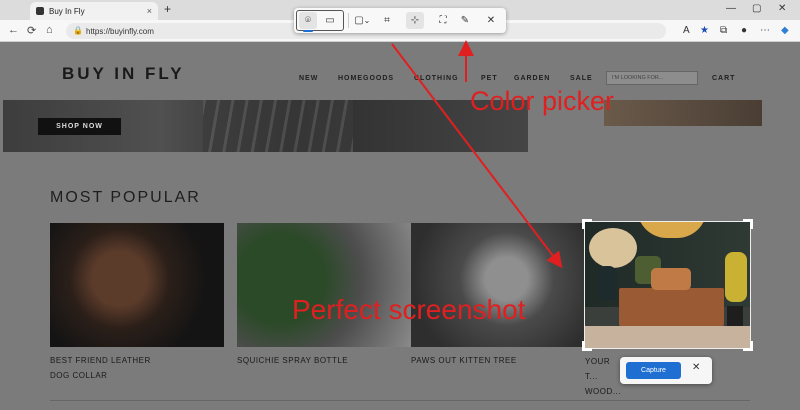 The height and width of the screenshot is (410, 800). What do you see at coordinates (542, 101) in the screenshot?
I see `annotation-color-picker: Color picker` at bounding box center [542, 101].